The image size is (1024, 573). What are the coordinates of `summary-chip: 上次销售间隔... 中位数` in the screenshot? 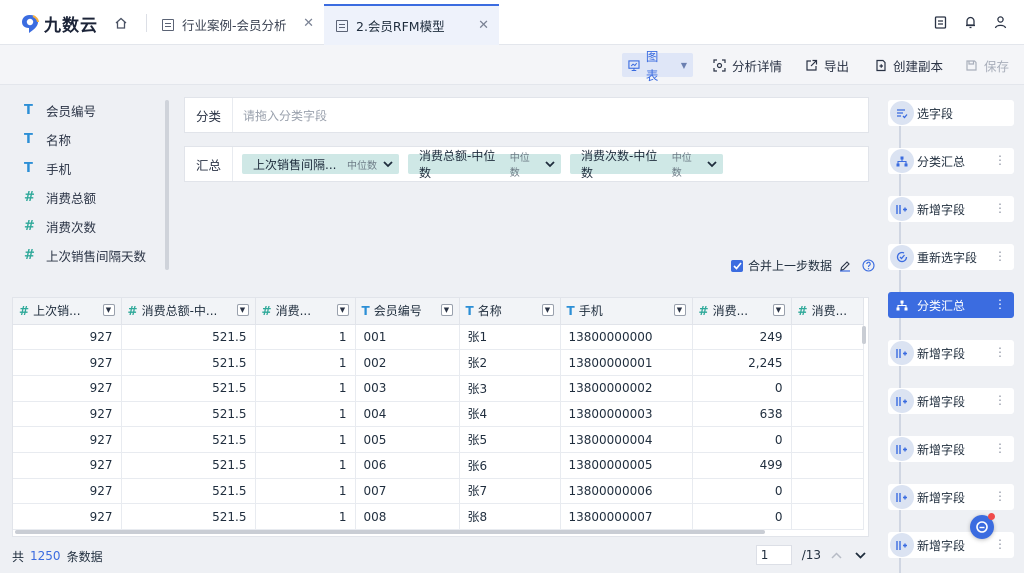 It's located at (320, 164).